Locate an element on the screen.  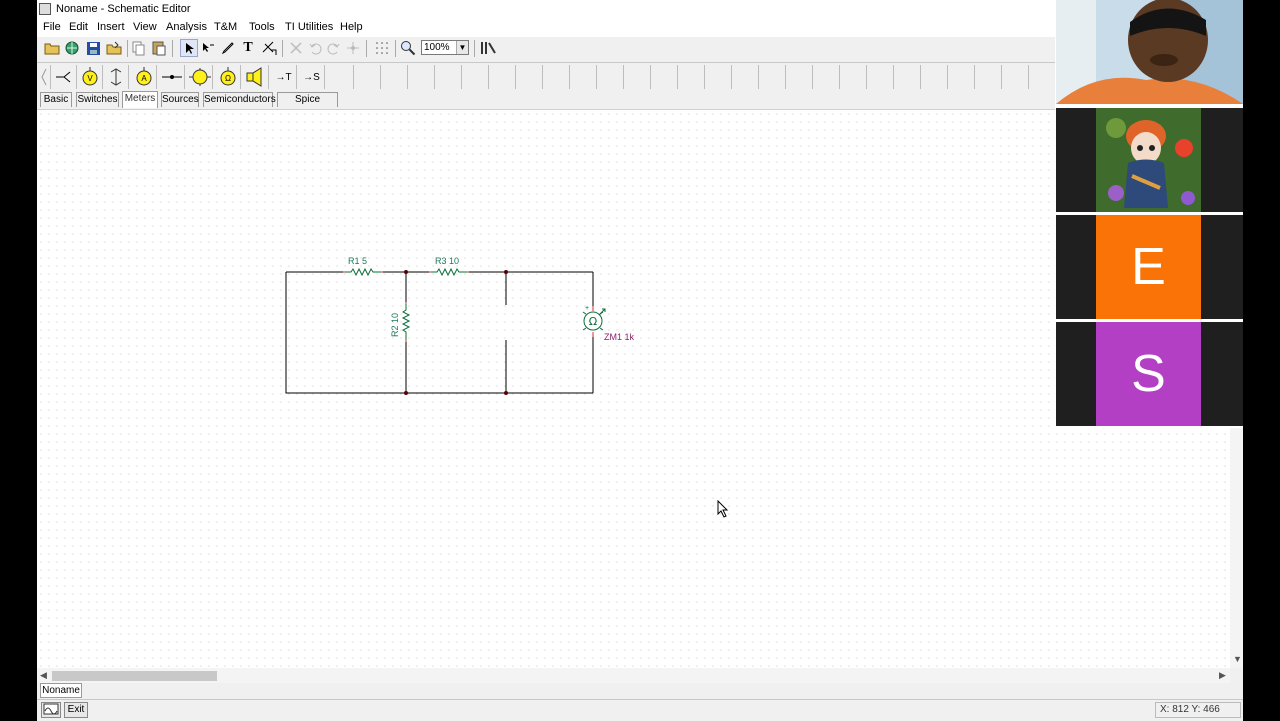
zm1-label: ZM1 1k is located at coordinates (619, 337).